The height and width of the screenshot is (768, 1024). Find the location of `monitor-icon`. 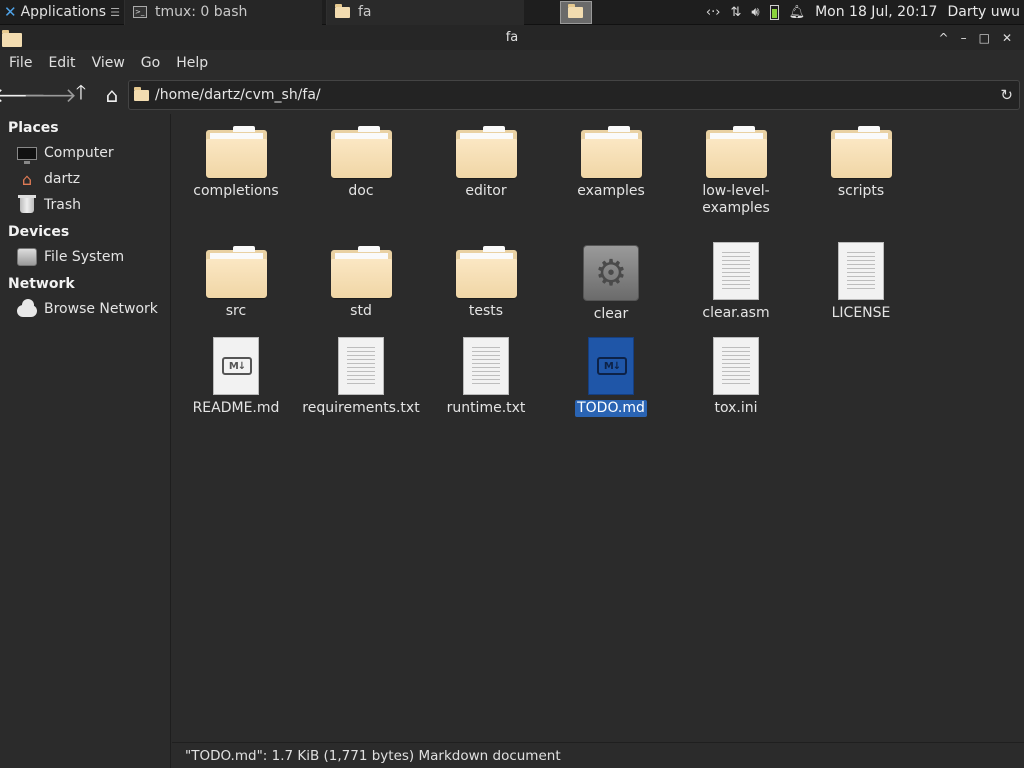

monitor-icon is located at coordinates (27, 155).